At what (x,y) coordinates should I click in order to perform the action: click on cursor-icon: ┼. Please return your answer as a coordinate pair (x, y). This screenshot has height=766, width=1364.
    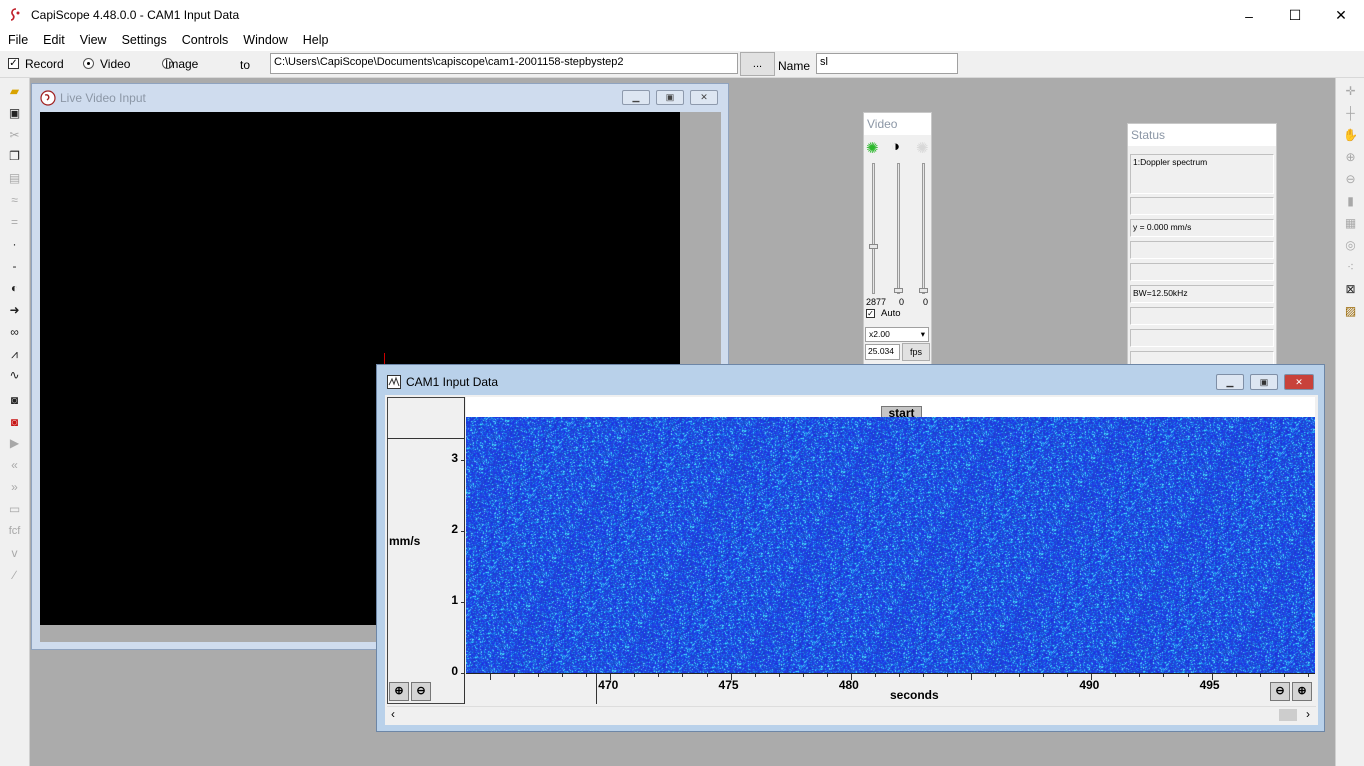
    Looking at the image, I should click on (1350, 113).